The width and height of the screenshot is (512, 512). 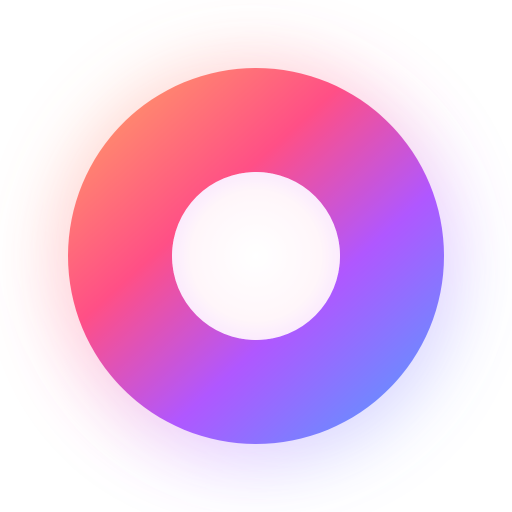 I want to click on ring-hole, so click(x=256, y=256).